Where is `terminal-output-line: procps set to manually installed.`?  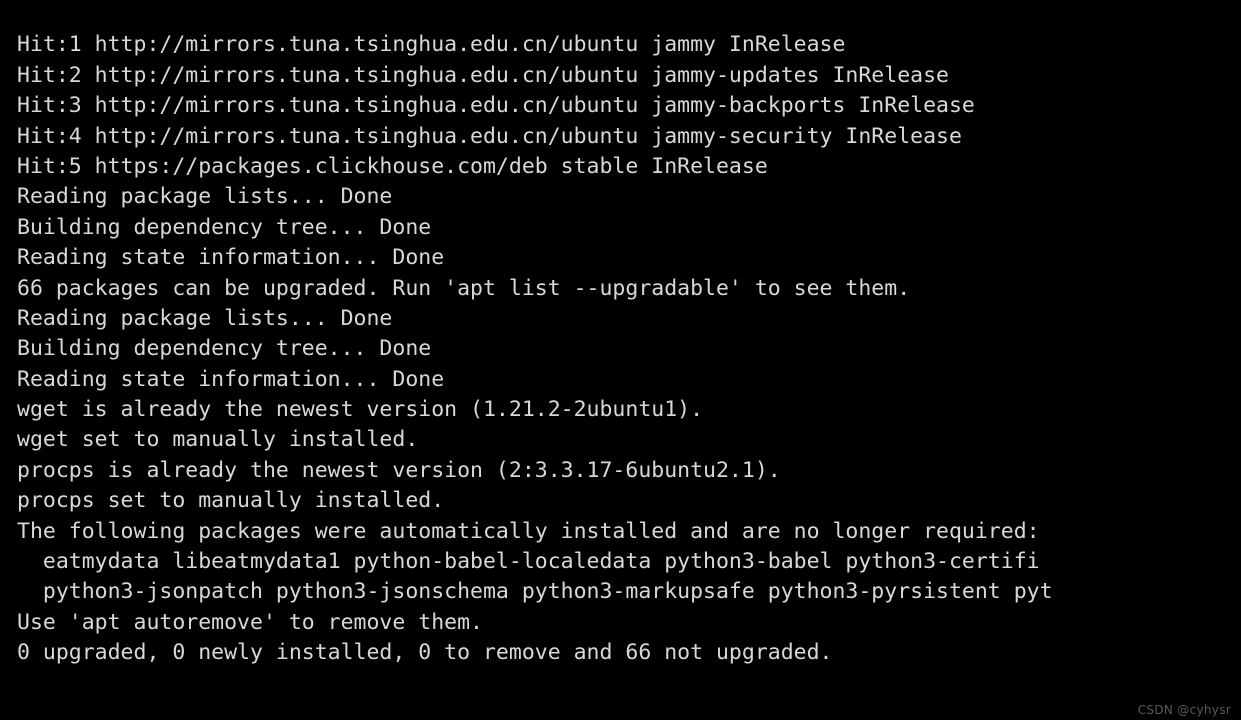
terminal-output-line: procps set to manually installed. is located at coordinates (231, 501).